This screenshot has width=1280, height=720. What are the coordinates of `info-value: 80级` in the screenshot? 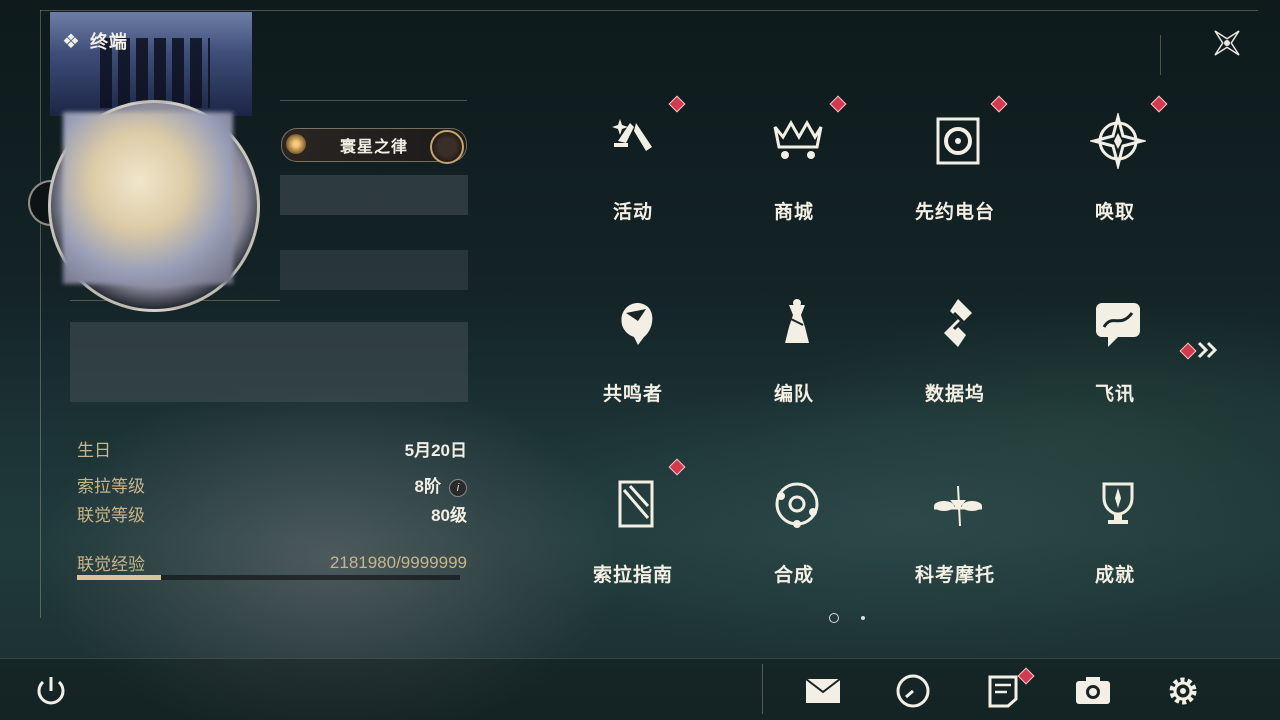 It's located at (449, 515).